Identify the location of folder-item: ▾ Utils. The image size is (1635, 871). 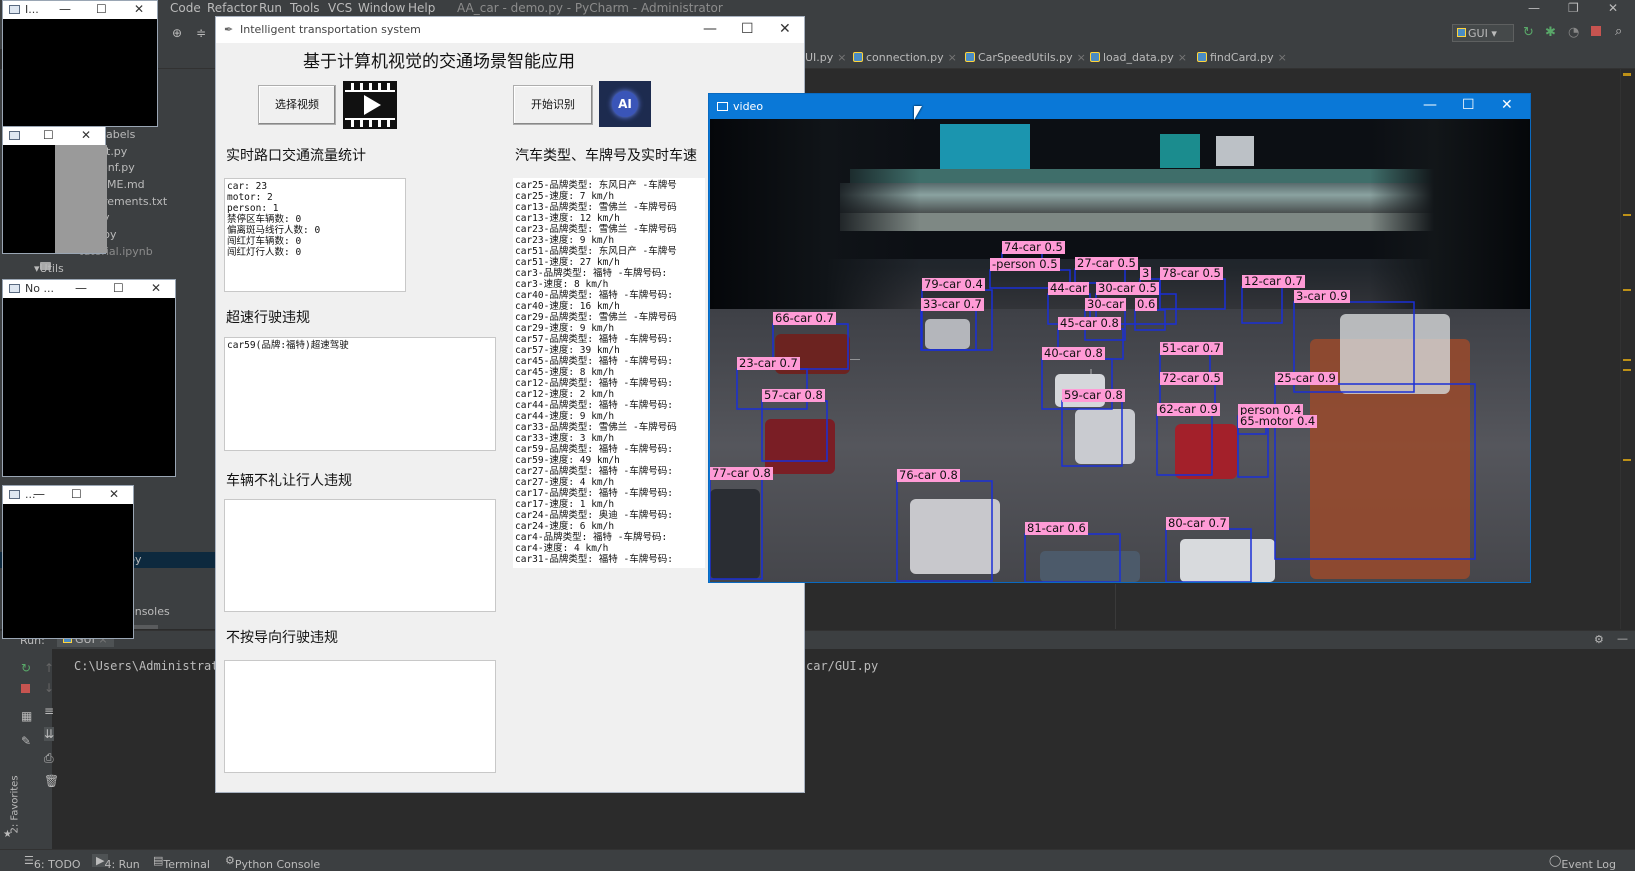
(49, 268).